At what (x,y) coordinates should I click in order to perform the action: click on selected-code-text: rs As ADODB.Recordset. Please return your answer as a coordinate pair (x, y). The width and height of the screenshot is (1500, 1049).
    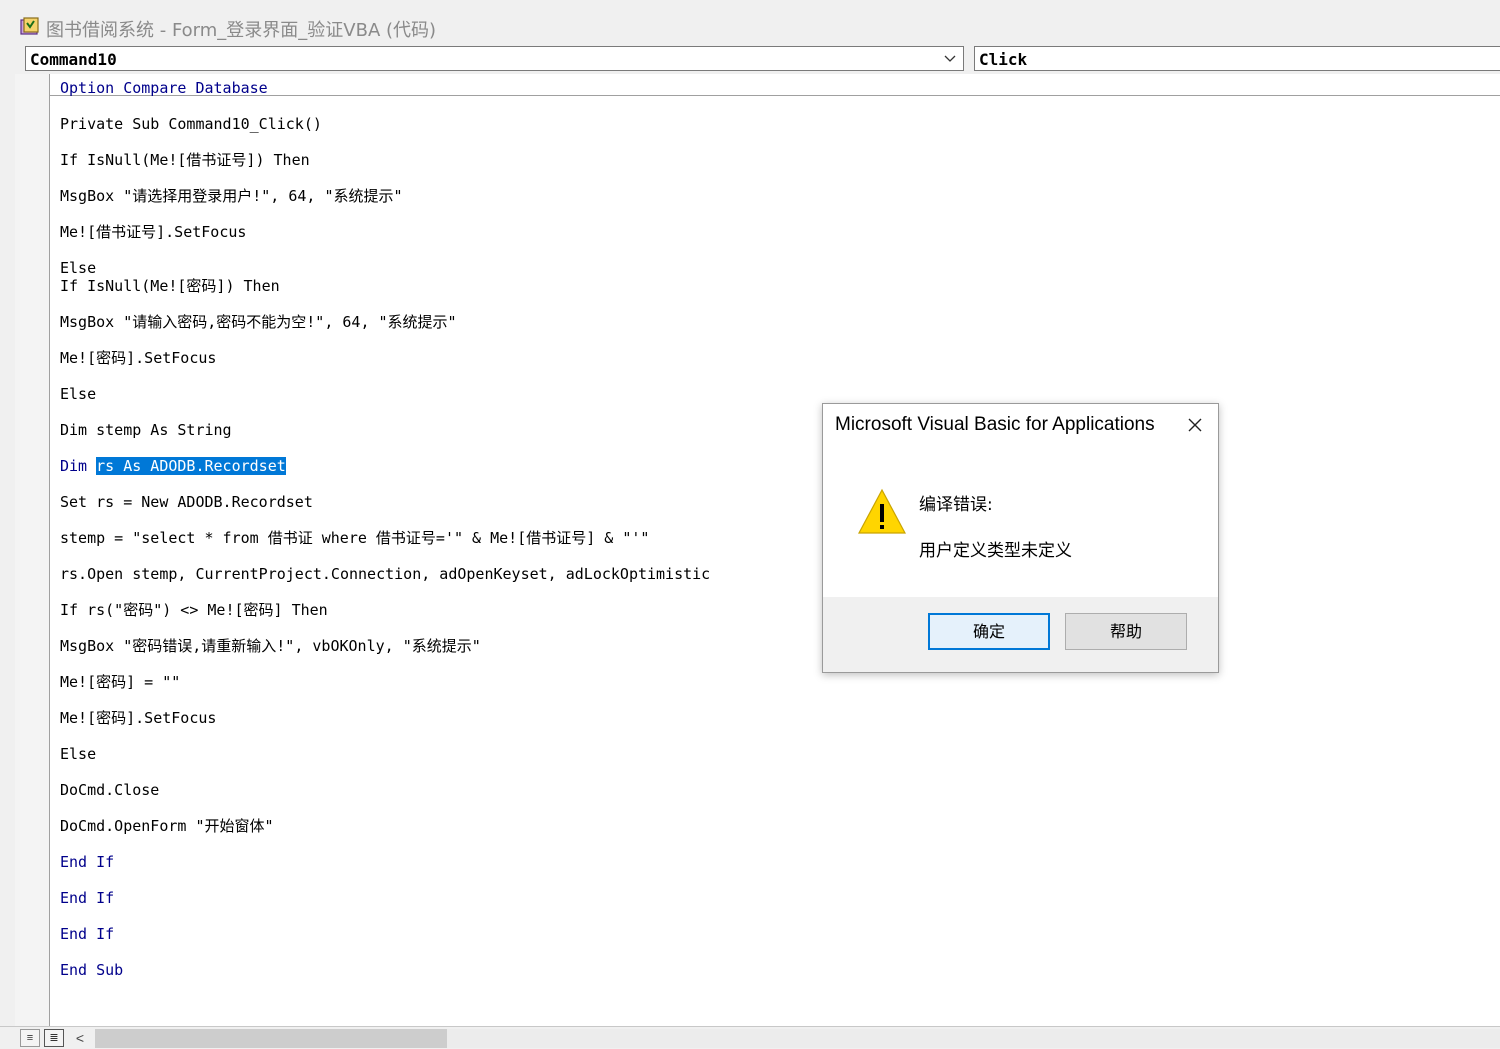
    Looking at the image, I should click on (191, 466).